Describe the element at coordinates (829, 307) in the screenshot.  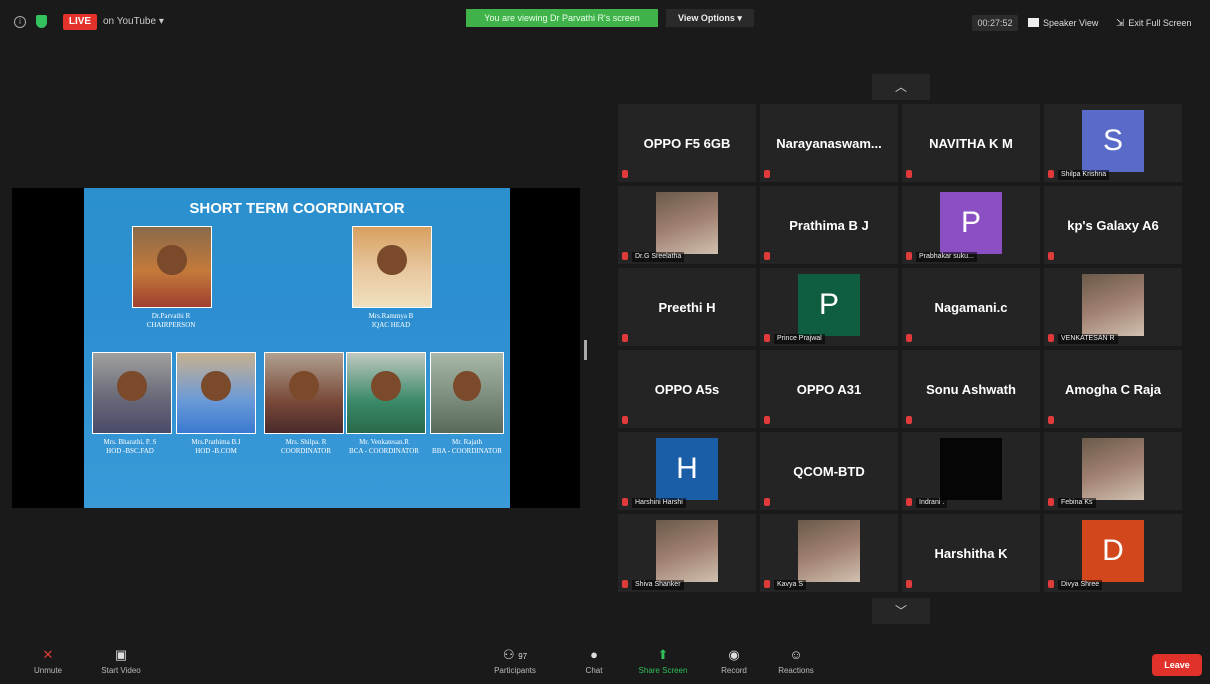
I see `participant-tile: P Prince Prajwal` at that location.